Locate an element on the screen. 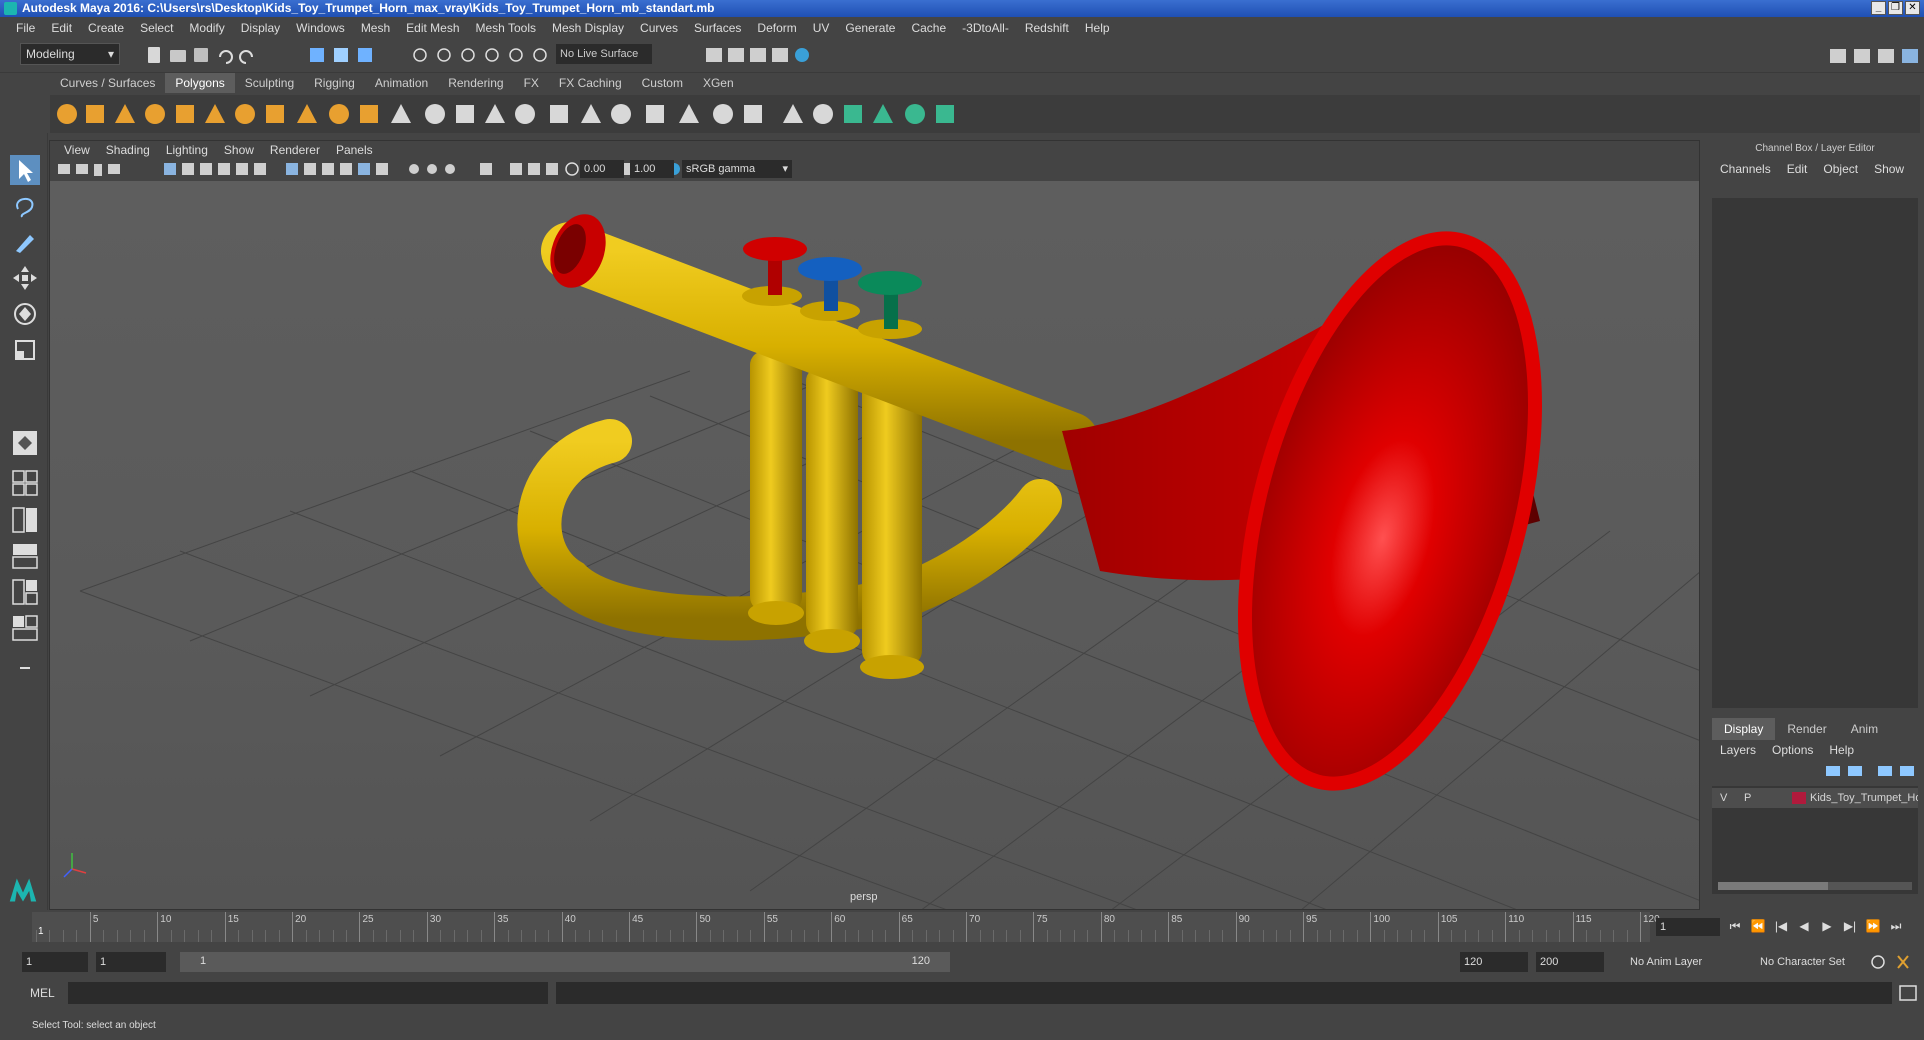  restore-button: ❐ is located at coordinates (1895, 8).